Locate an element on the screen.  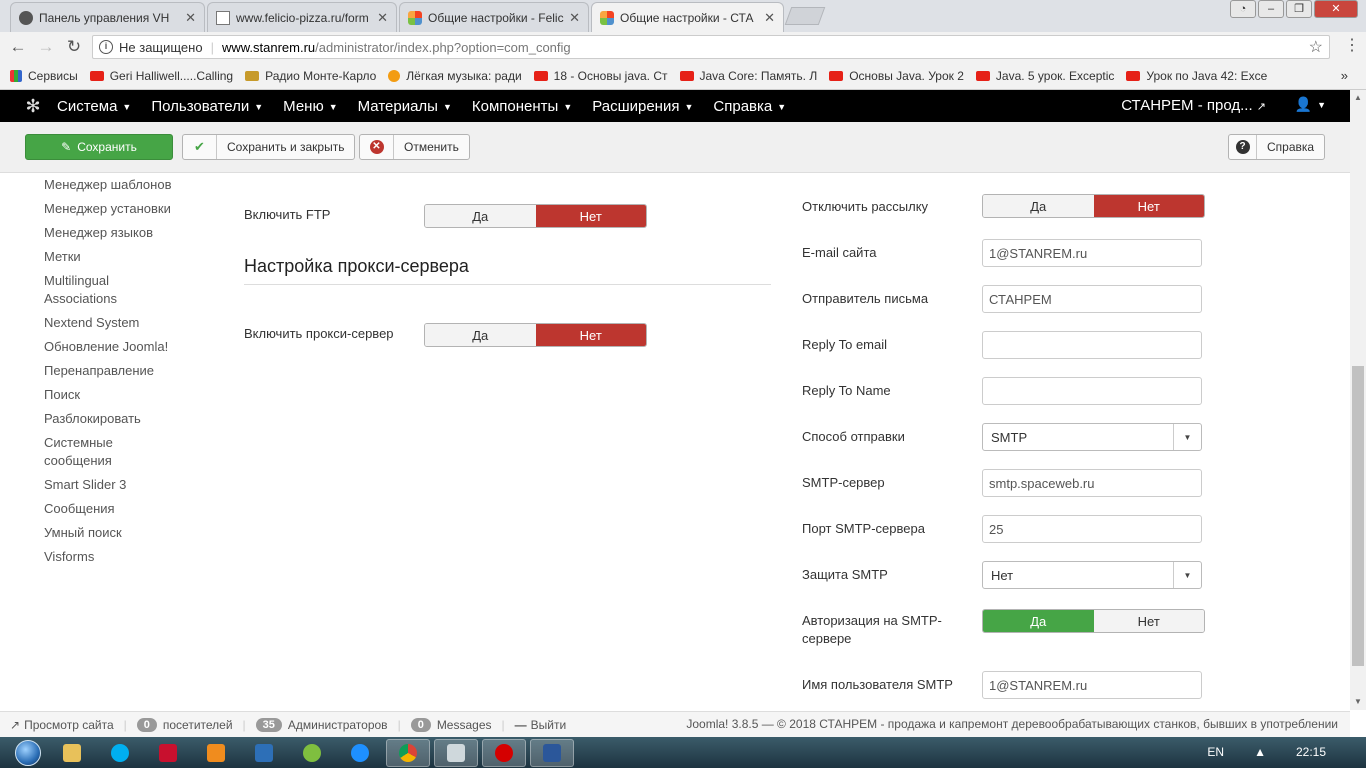
sidebar-item: Smart Slider 3 is located at coordinates (119, 485).